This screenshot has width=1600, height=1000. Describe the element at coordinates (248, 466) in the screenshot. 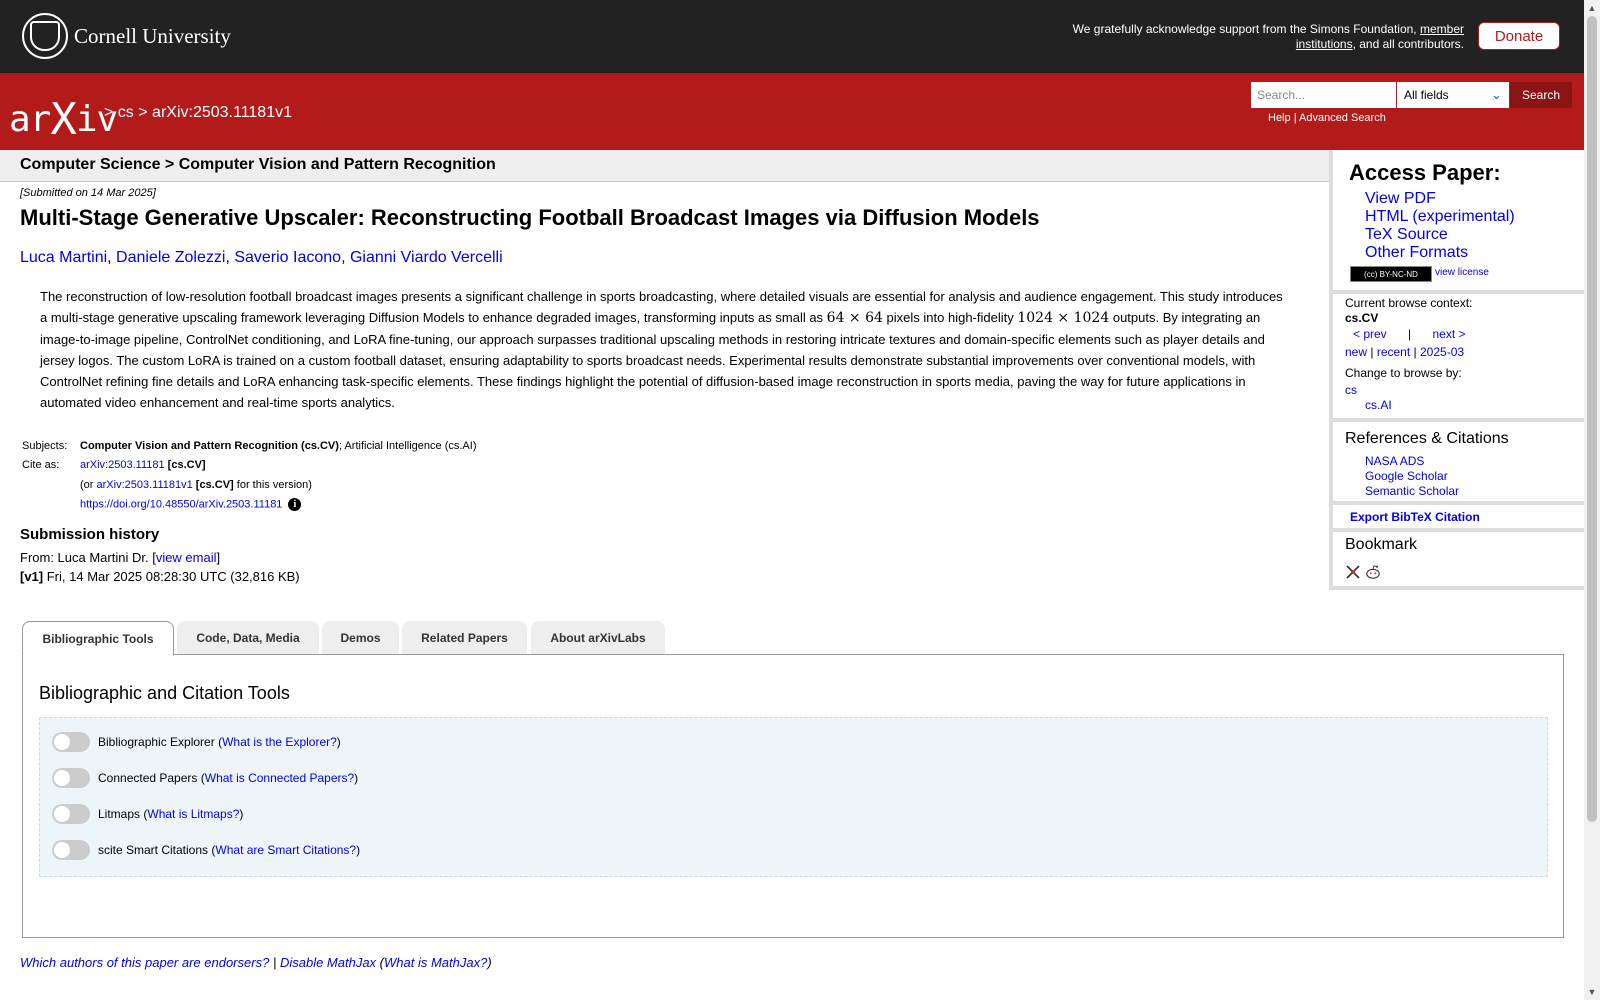

I see `cite-row: Cite as: arXiv:2503.11181 [cs.CV]` at that location.